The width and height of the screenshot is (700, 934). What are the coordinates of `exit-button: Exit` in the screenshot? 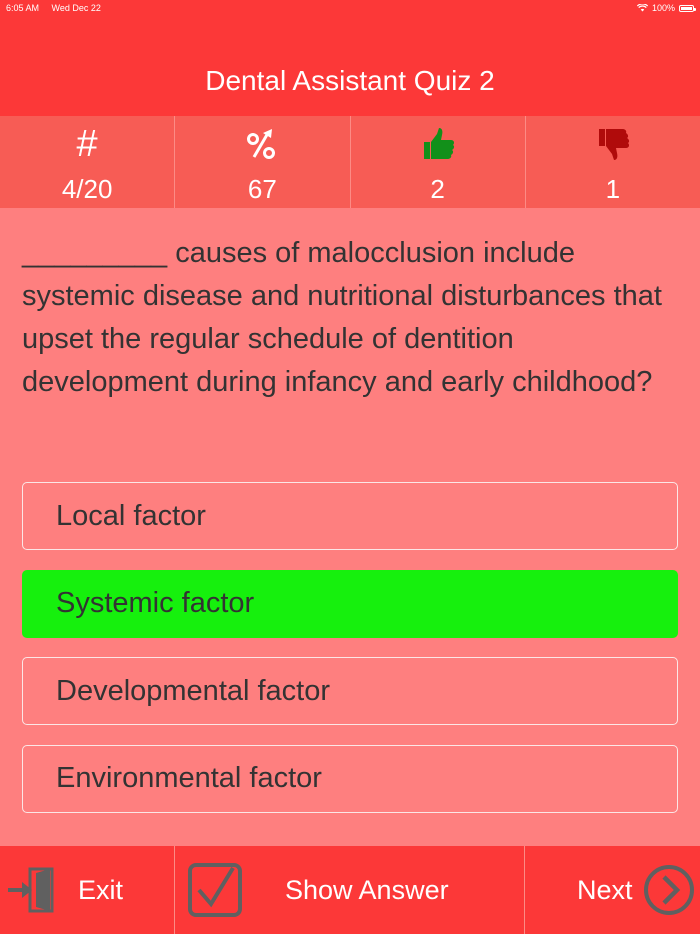 It's located at (87, 890).